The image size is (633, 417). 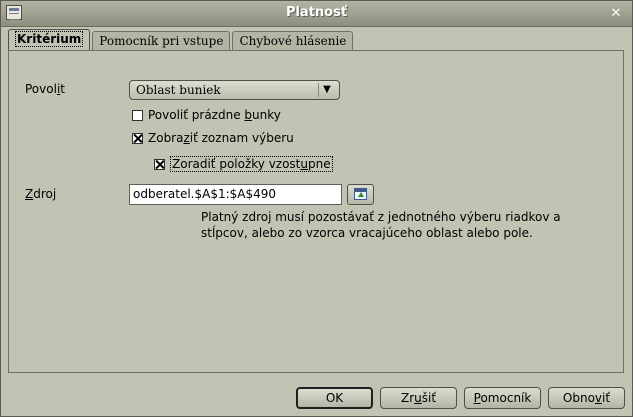 I want to click on dropdown-arrow-icon: ▼, so click(x=326, y=90).